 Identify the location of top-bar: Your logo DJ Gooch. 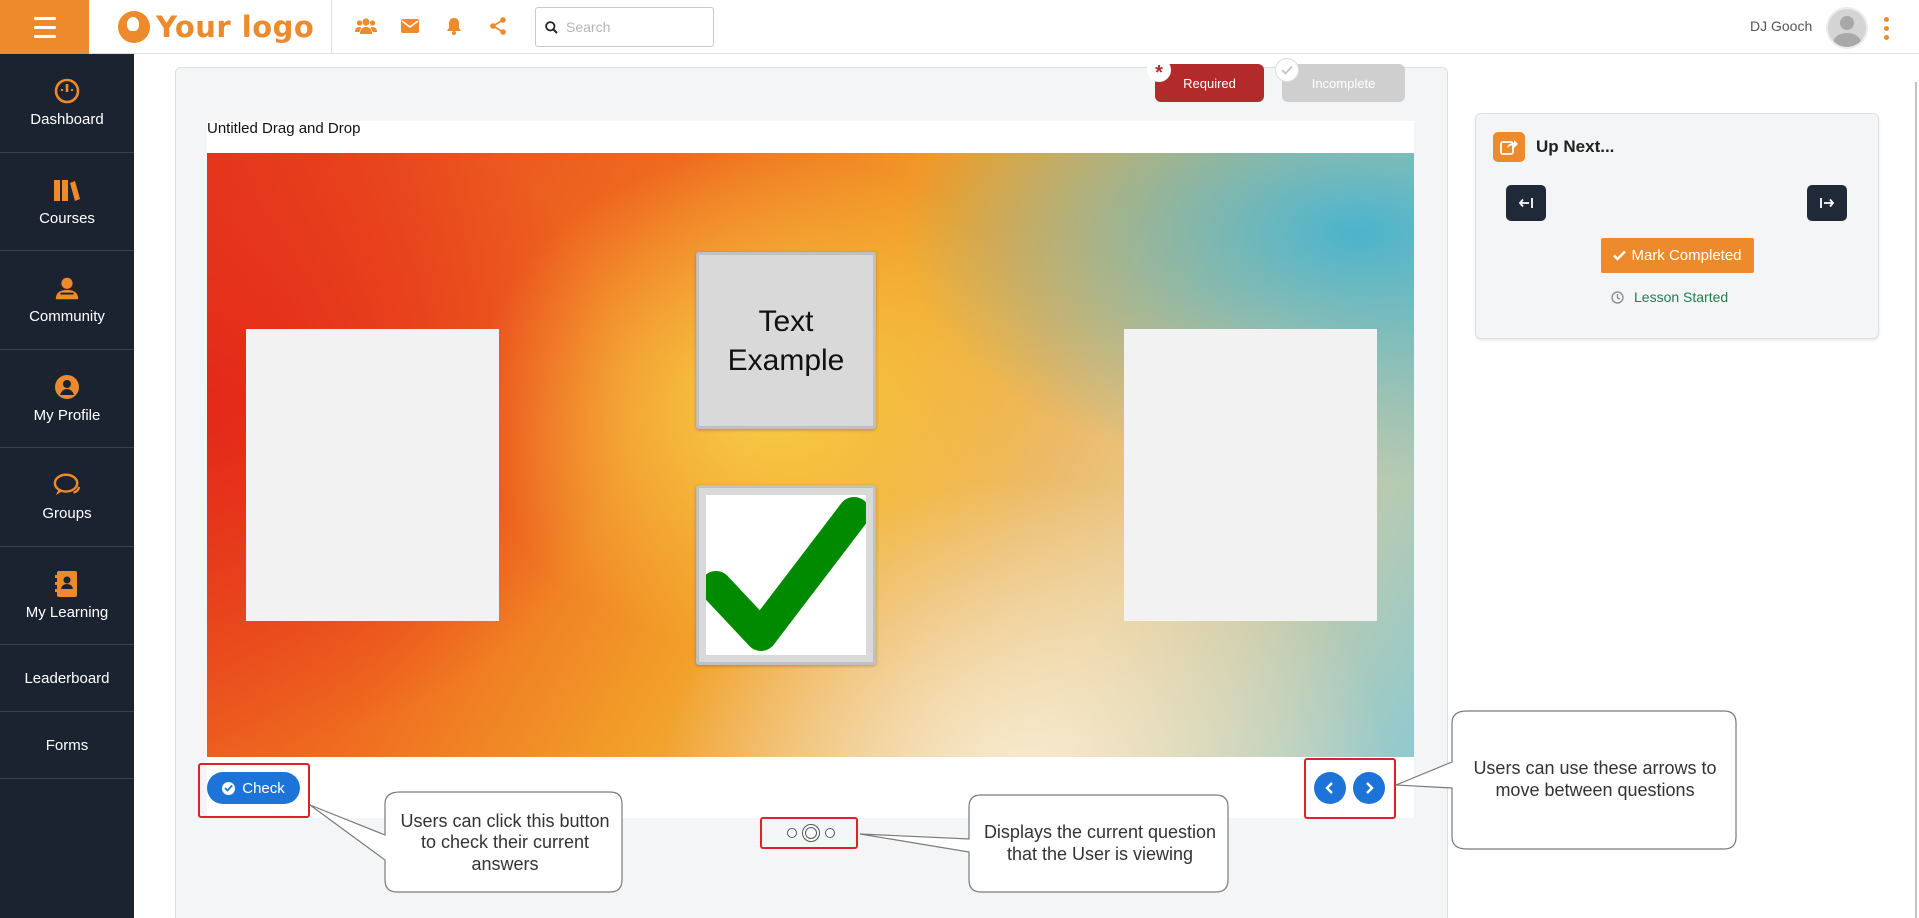
(959, 27).